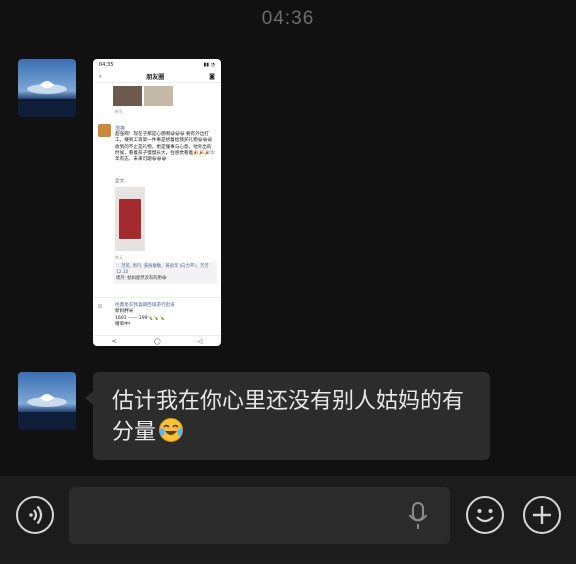 This screenshot has height=564, width=576. Describe the element at coordinates (114, 341) in the screenshot. I see `screenshot-nav-icon: <` at that location.